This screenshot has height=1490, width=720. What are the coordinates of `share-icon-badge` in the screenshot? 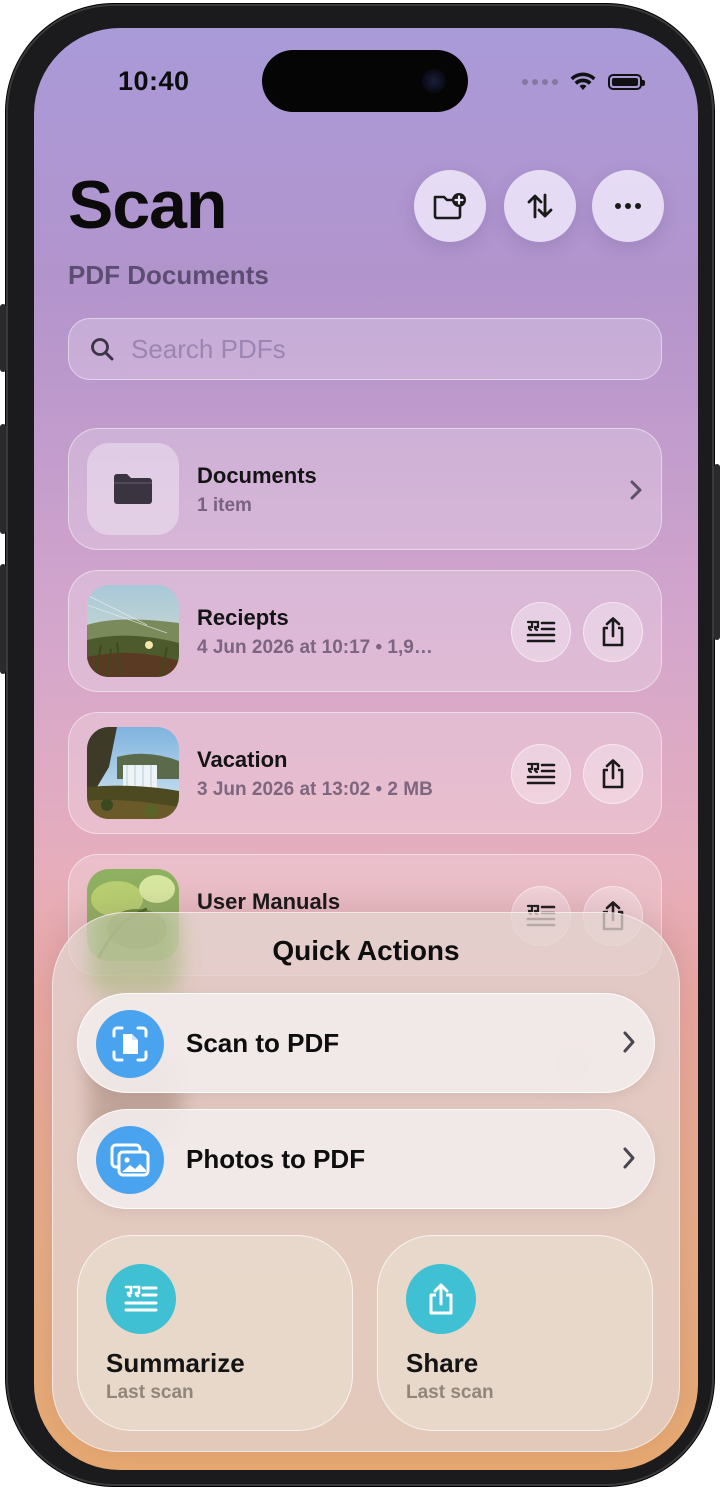 It's located at (441, 1299).